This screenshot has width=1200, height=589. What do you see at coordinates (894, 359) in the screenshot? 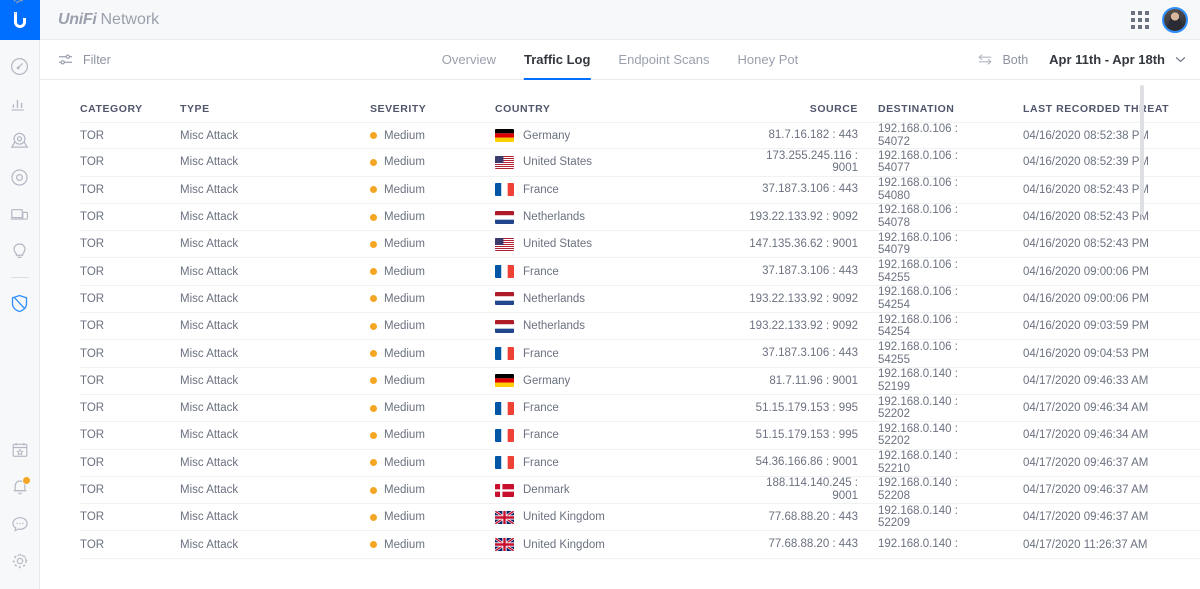
I see `destination-port: 54255` at bounding box center [894, 359].